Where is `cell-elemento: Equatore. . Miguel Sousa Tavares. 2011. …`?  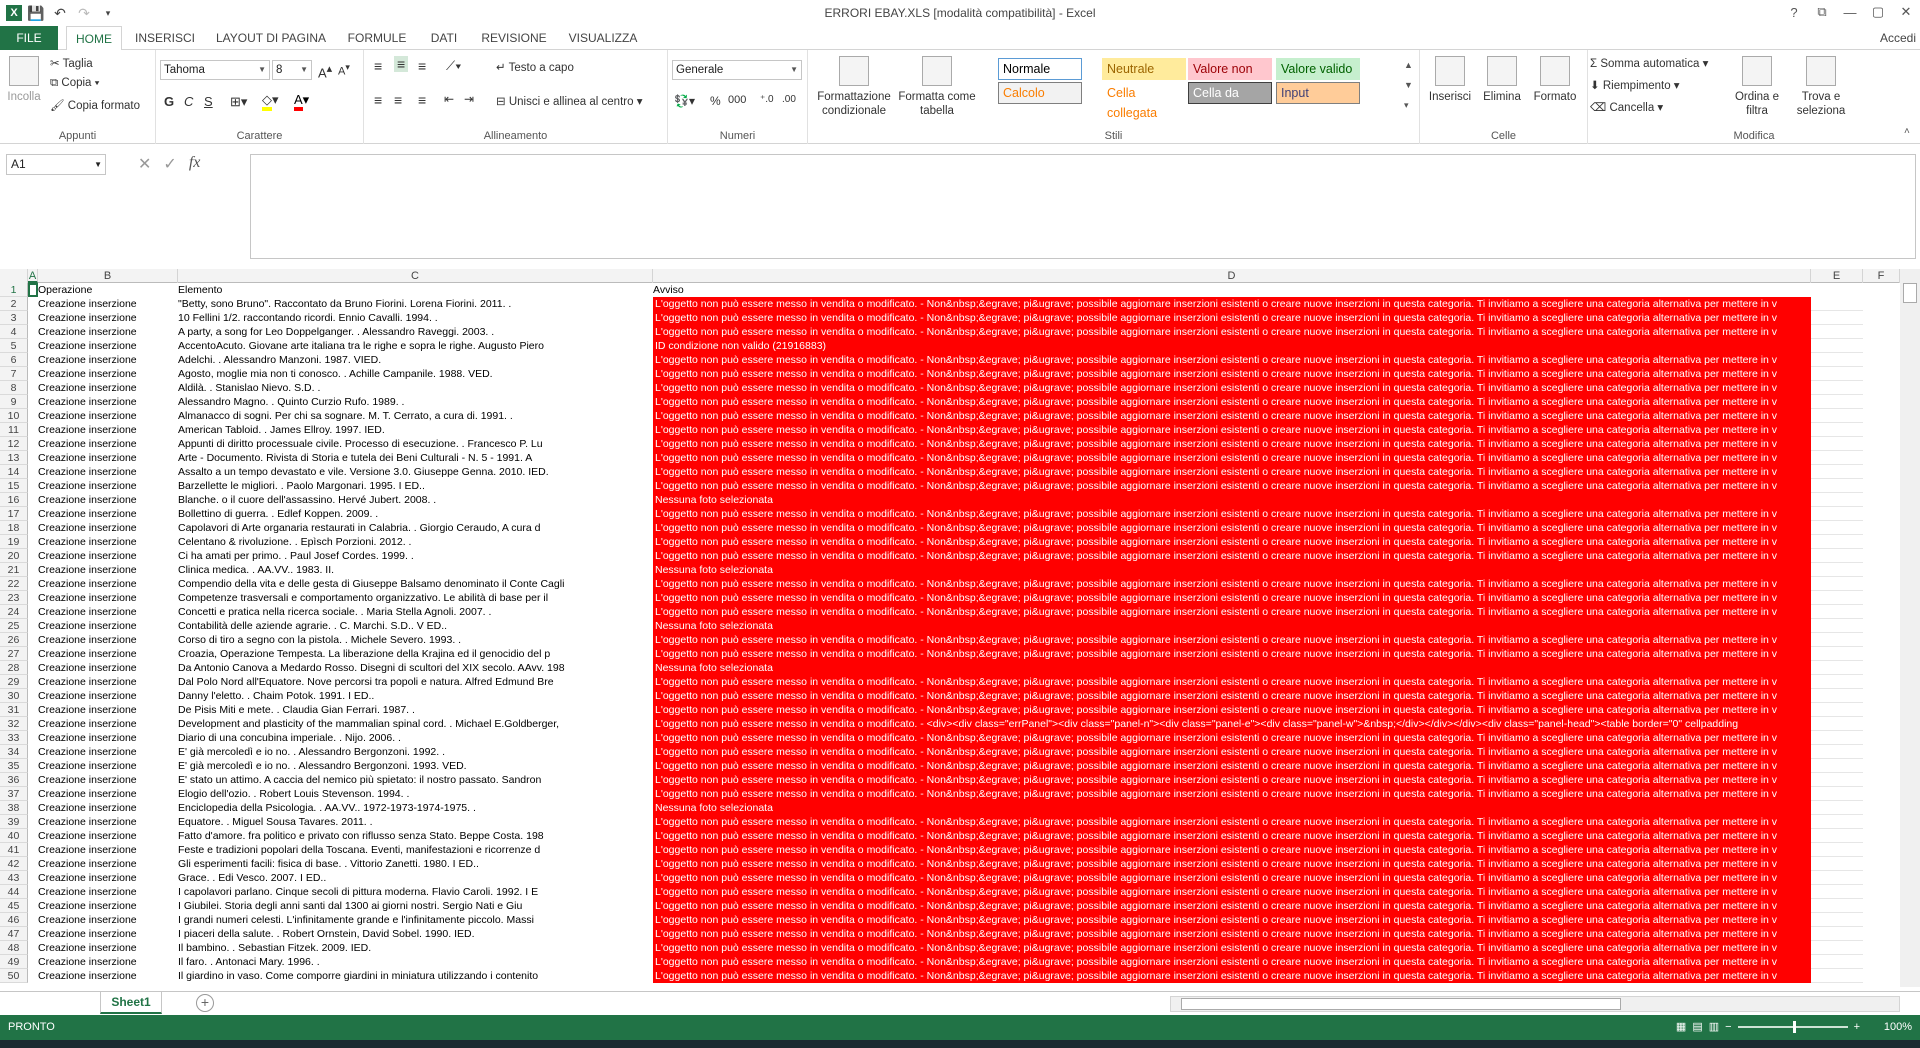
cell-elemento: Equatore. . Miguel Sousa Tavares. 2011. … is located at coordinates (415, 822).